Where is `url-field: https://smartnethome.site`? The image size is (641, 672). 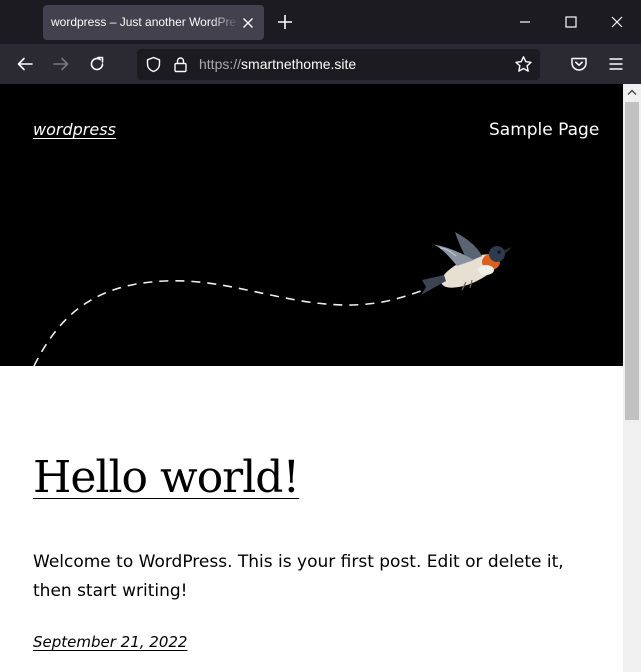 url-field: https://smartnethome.site is located at coordinates (277, 64).